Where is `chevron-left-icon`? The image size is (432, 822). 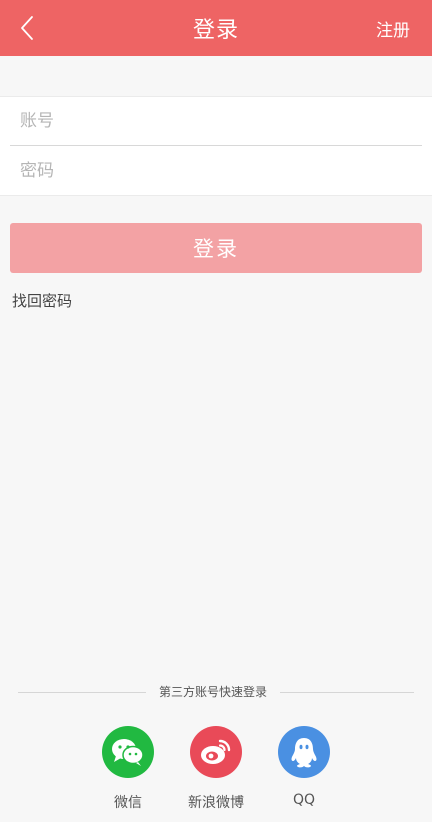 chevron-left-icon is located at coordinates (27, 28).